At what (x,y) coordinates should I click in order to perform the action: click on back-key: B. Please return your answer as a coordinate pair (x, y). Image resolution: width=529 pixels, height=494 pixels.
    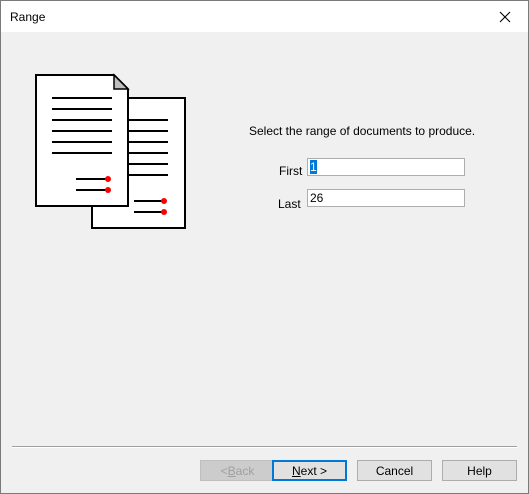
    Looking at the image, I should click on (231, 470).